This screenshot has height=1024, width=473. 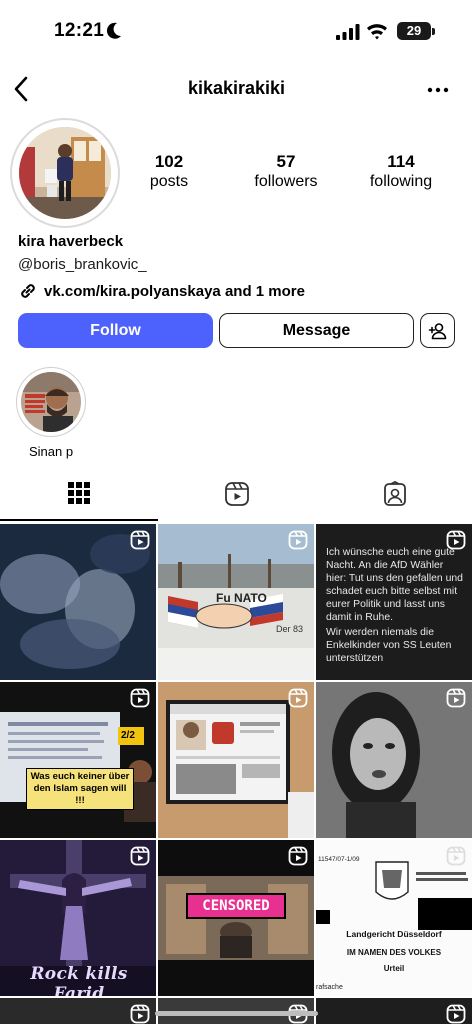 What do you see at coordinates (78, 602) in the screenshot?
I see `post-tile-smoke` at bounding box center [78, 602].